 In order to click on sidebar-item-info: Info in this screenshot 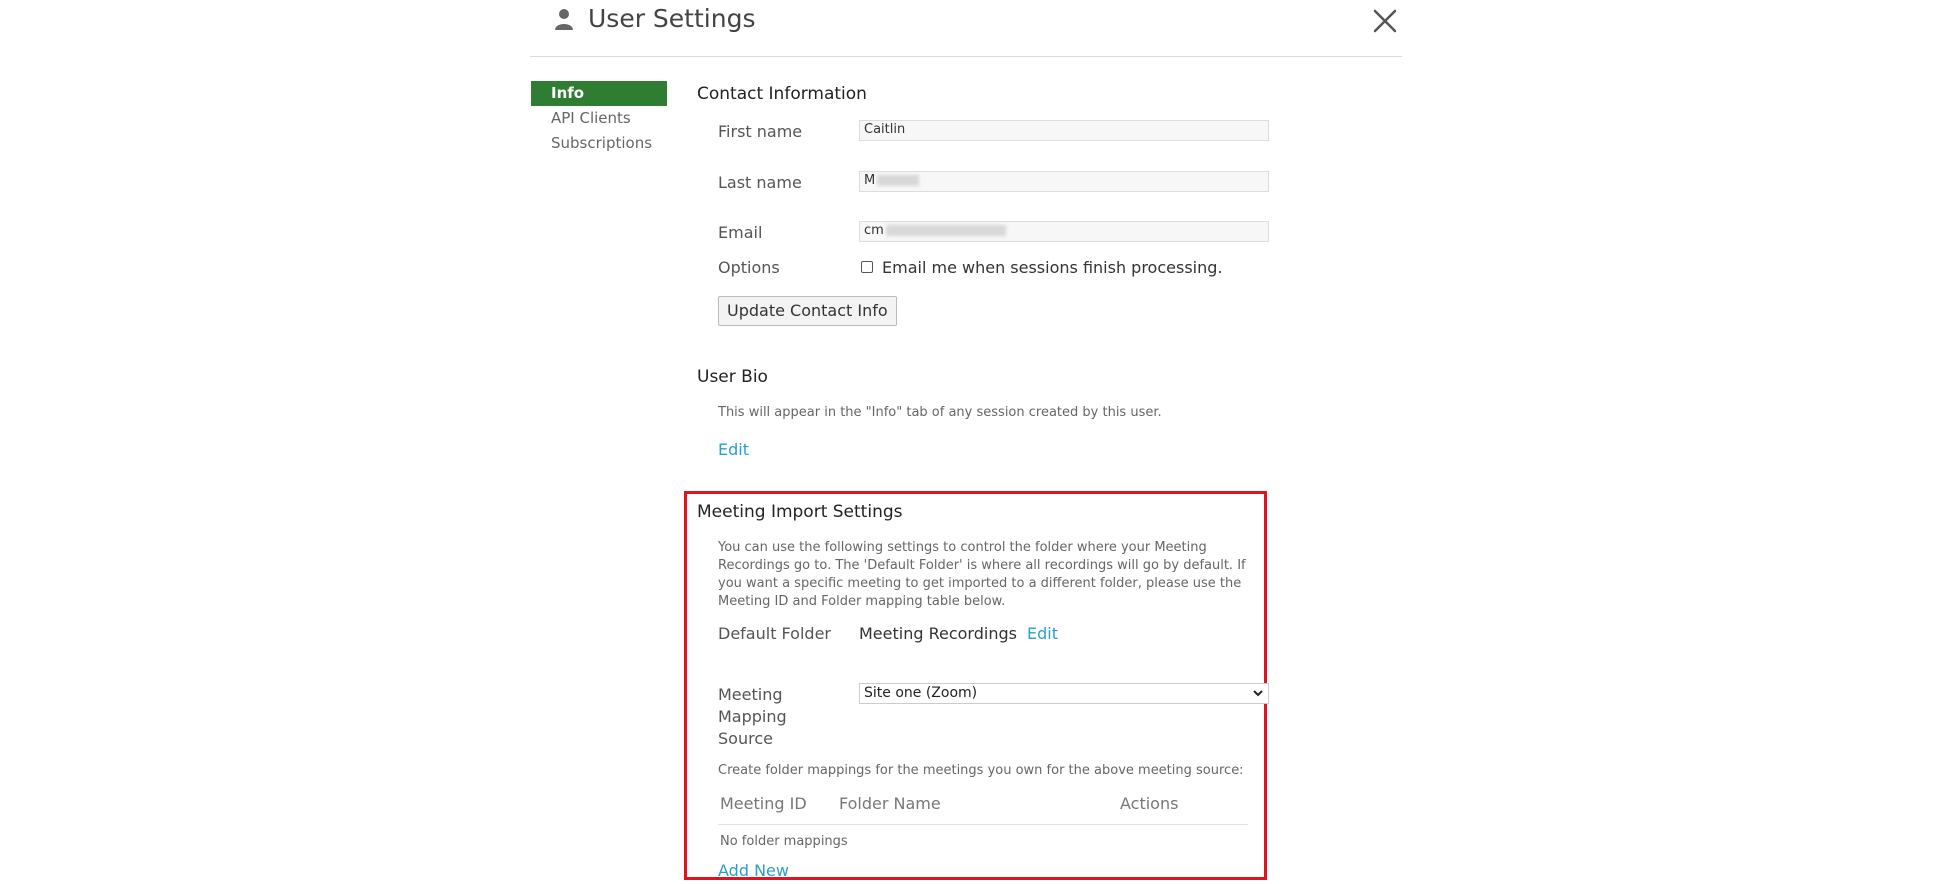, I will do `click(599, 93)`.